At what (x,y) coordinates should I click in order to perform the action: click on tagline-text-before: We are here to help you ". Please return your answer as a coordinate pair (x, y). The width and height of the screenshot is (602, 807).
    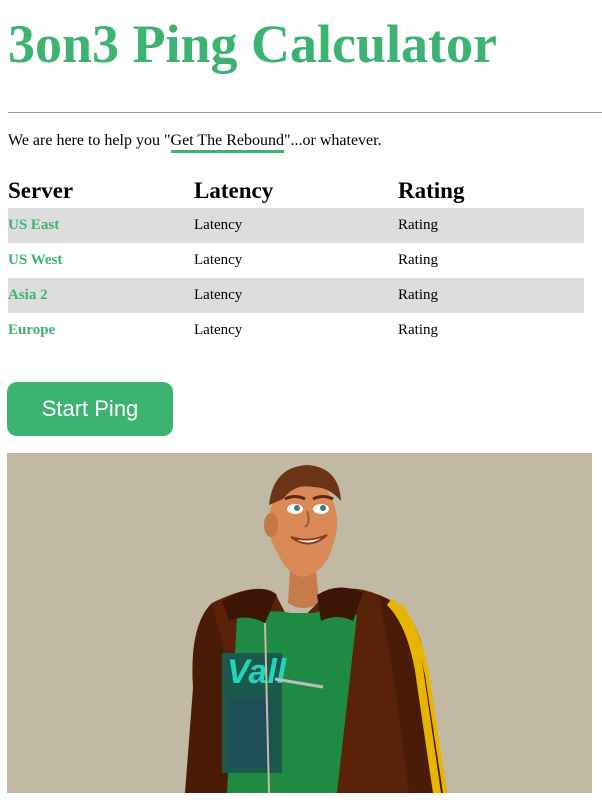
    Looking at the image, I should click on (89, 140).